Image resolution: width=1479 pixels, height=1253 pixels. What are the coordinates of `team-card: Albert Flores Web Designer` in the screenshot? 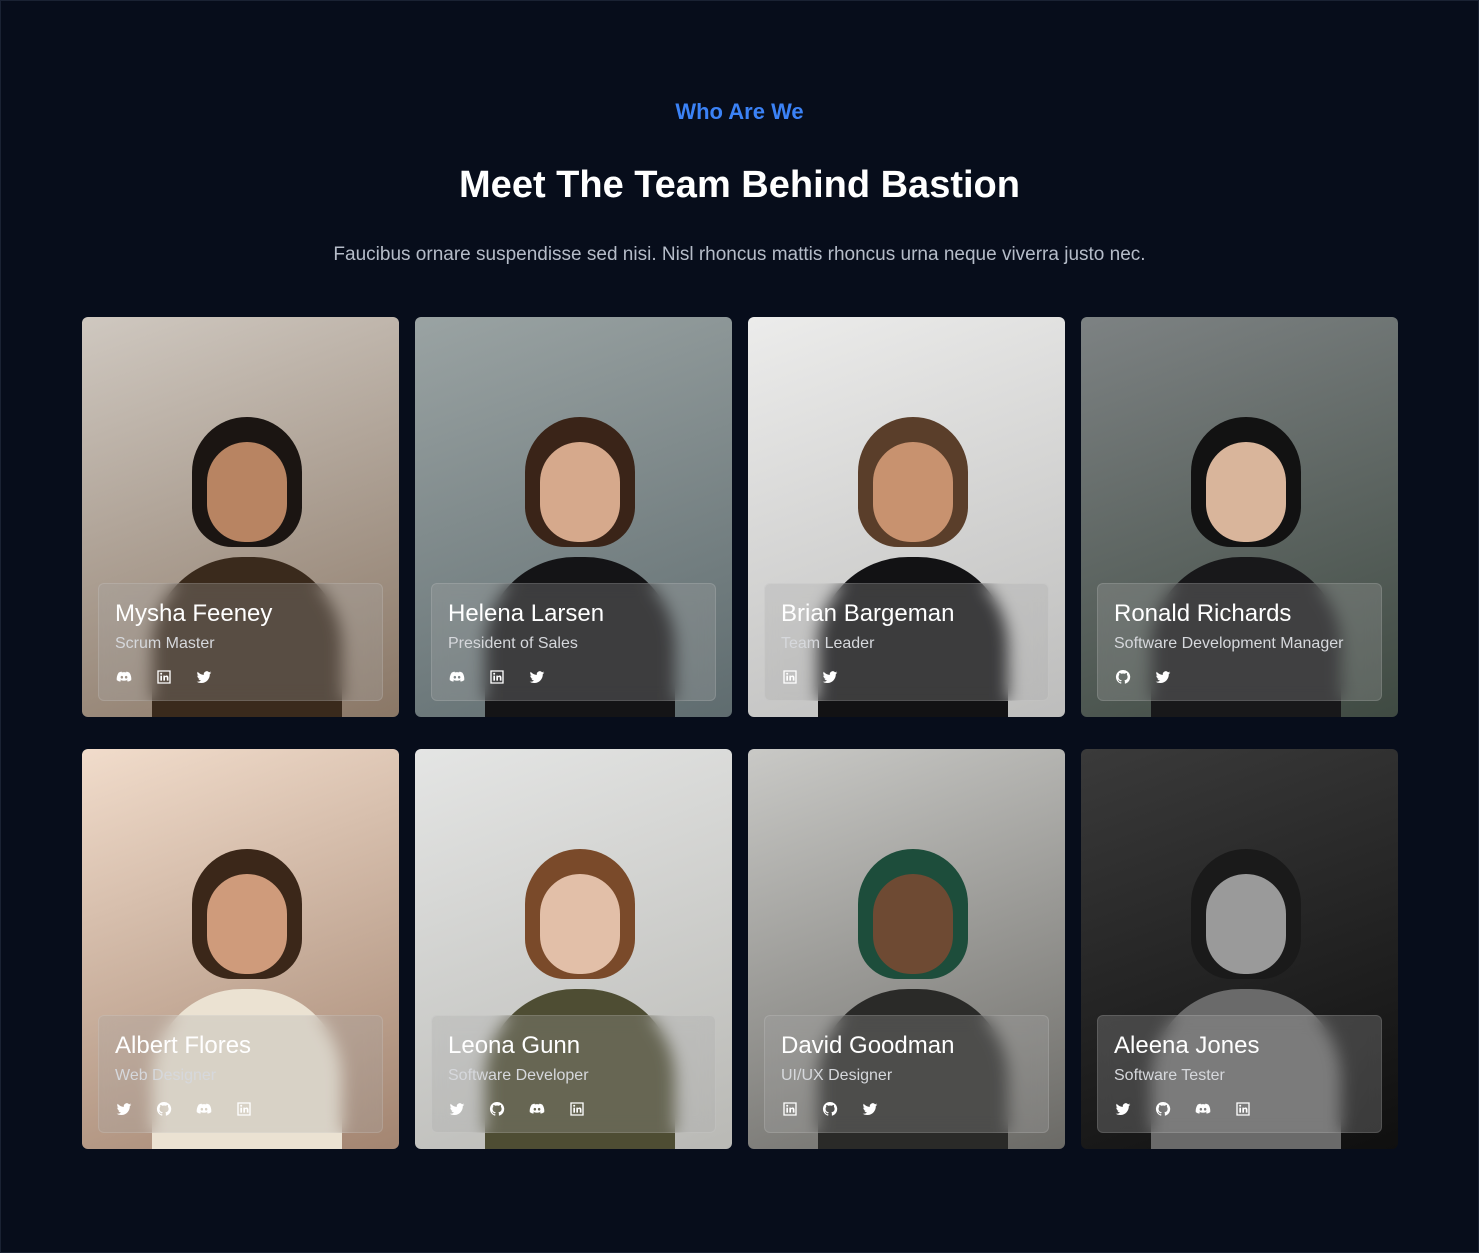 It's located at (240, 949).